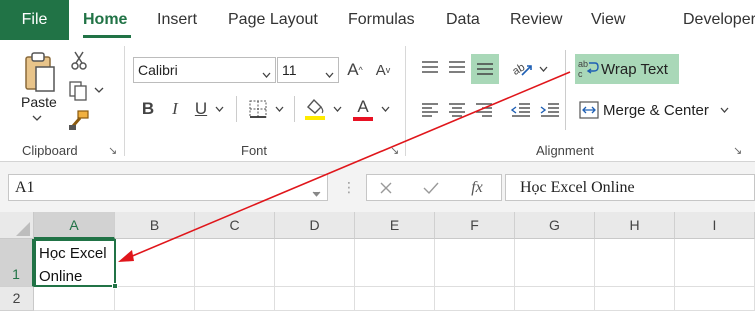  What do you see at coordinates (521, 110) in the screenshot?
I see `decrease-indent-icon` at bounding box center [521, 110].